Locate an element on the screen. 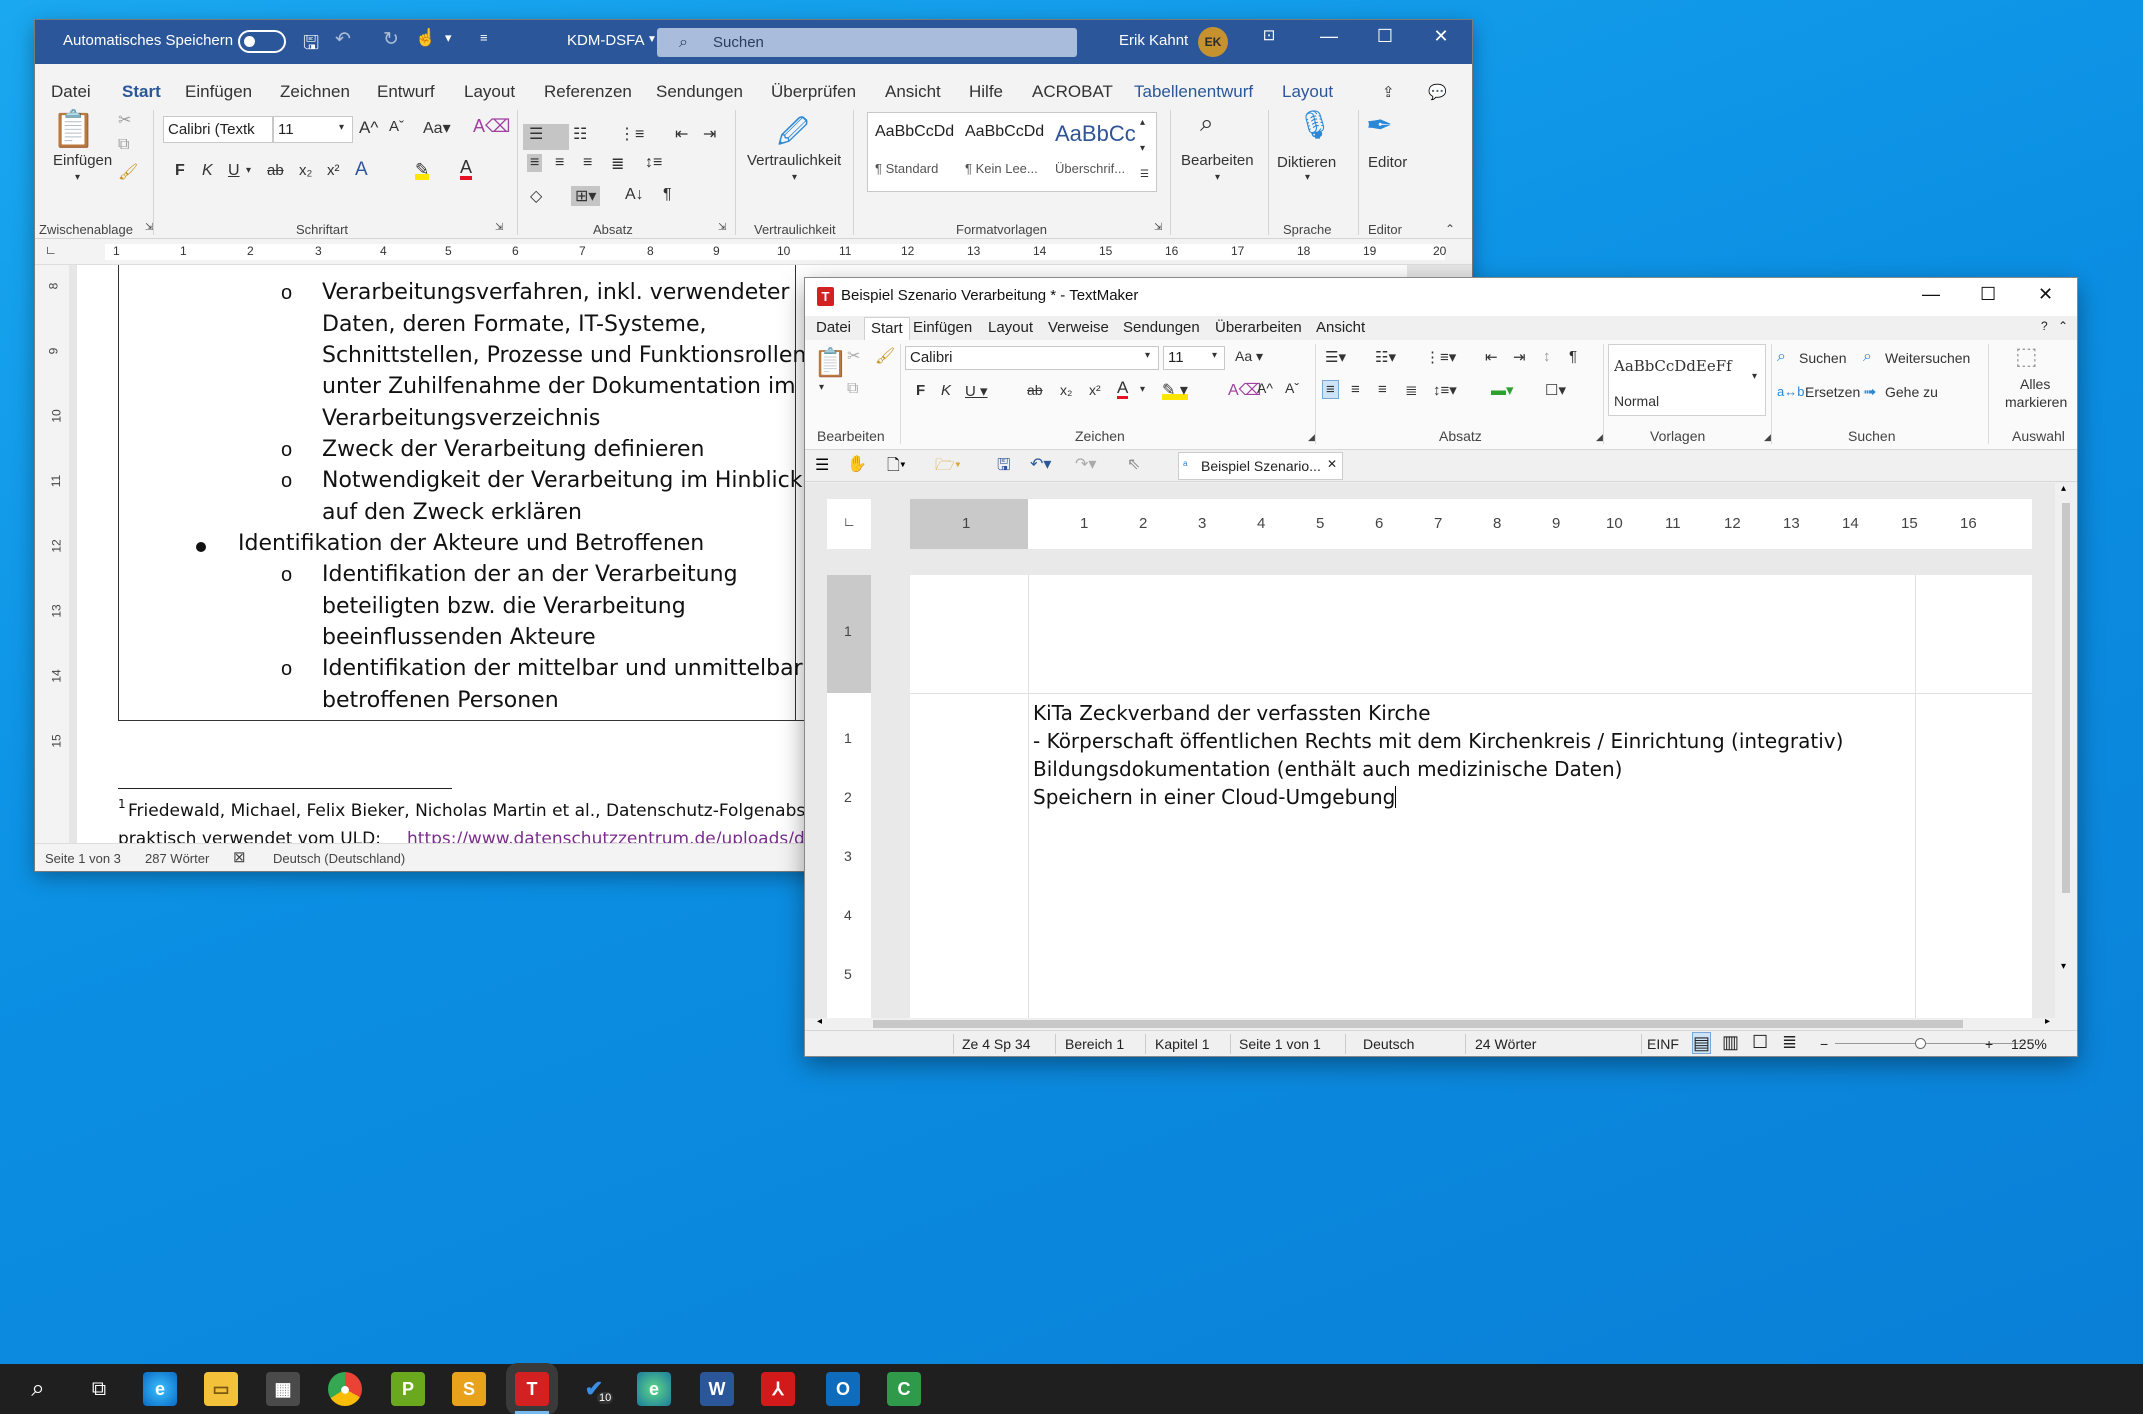 The image size is (2143, 1414). word-count: 287 Wörter is located at coordinates (177, 858).